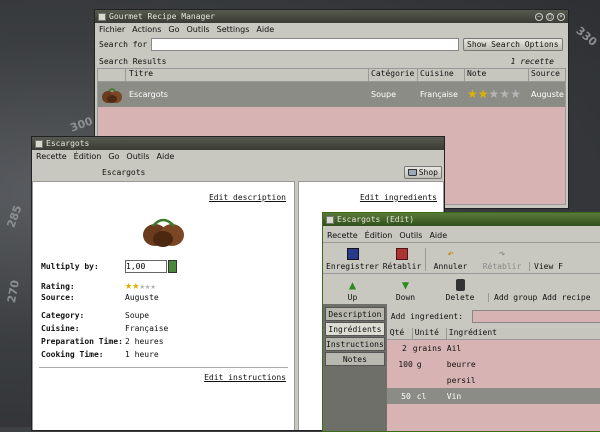  Describe the element at coordinates (400, 333) in the screenshot. I see `column-header-qty: Qté` at that location.